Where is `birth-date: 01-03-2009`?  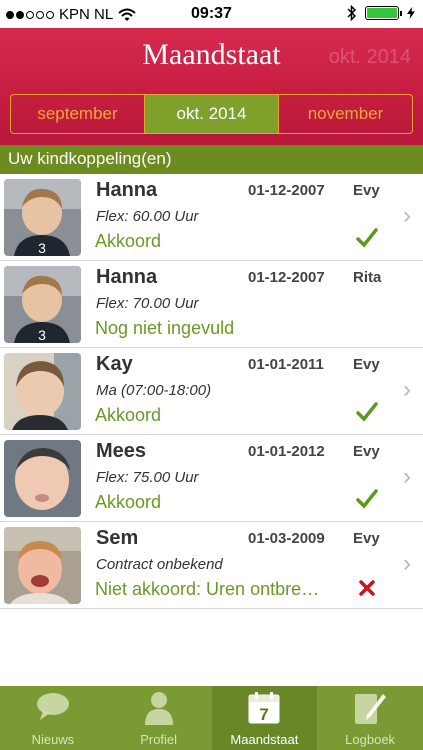 birth-date: 01-03-2009 is located at coordinates (286, 538).